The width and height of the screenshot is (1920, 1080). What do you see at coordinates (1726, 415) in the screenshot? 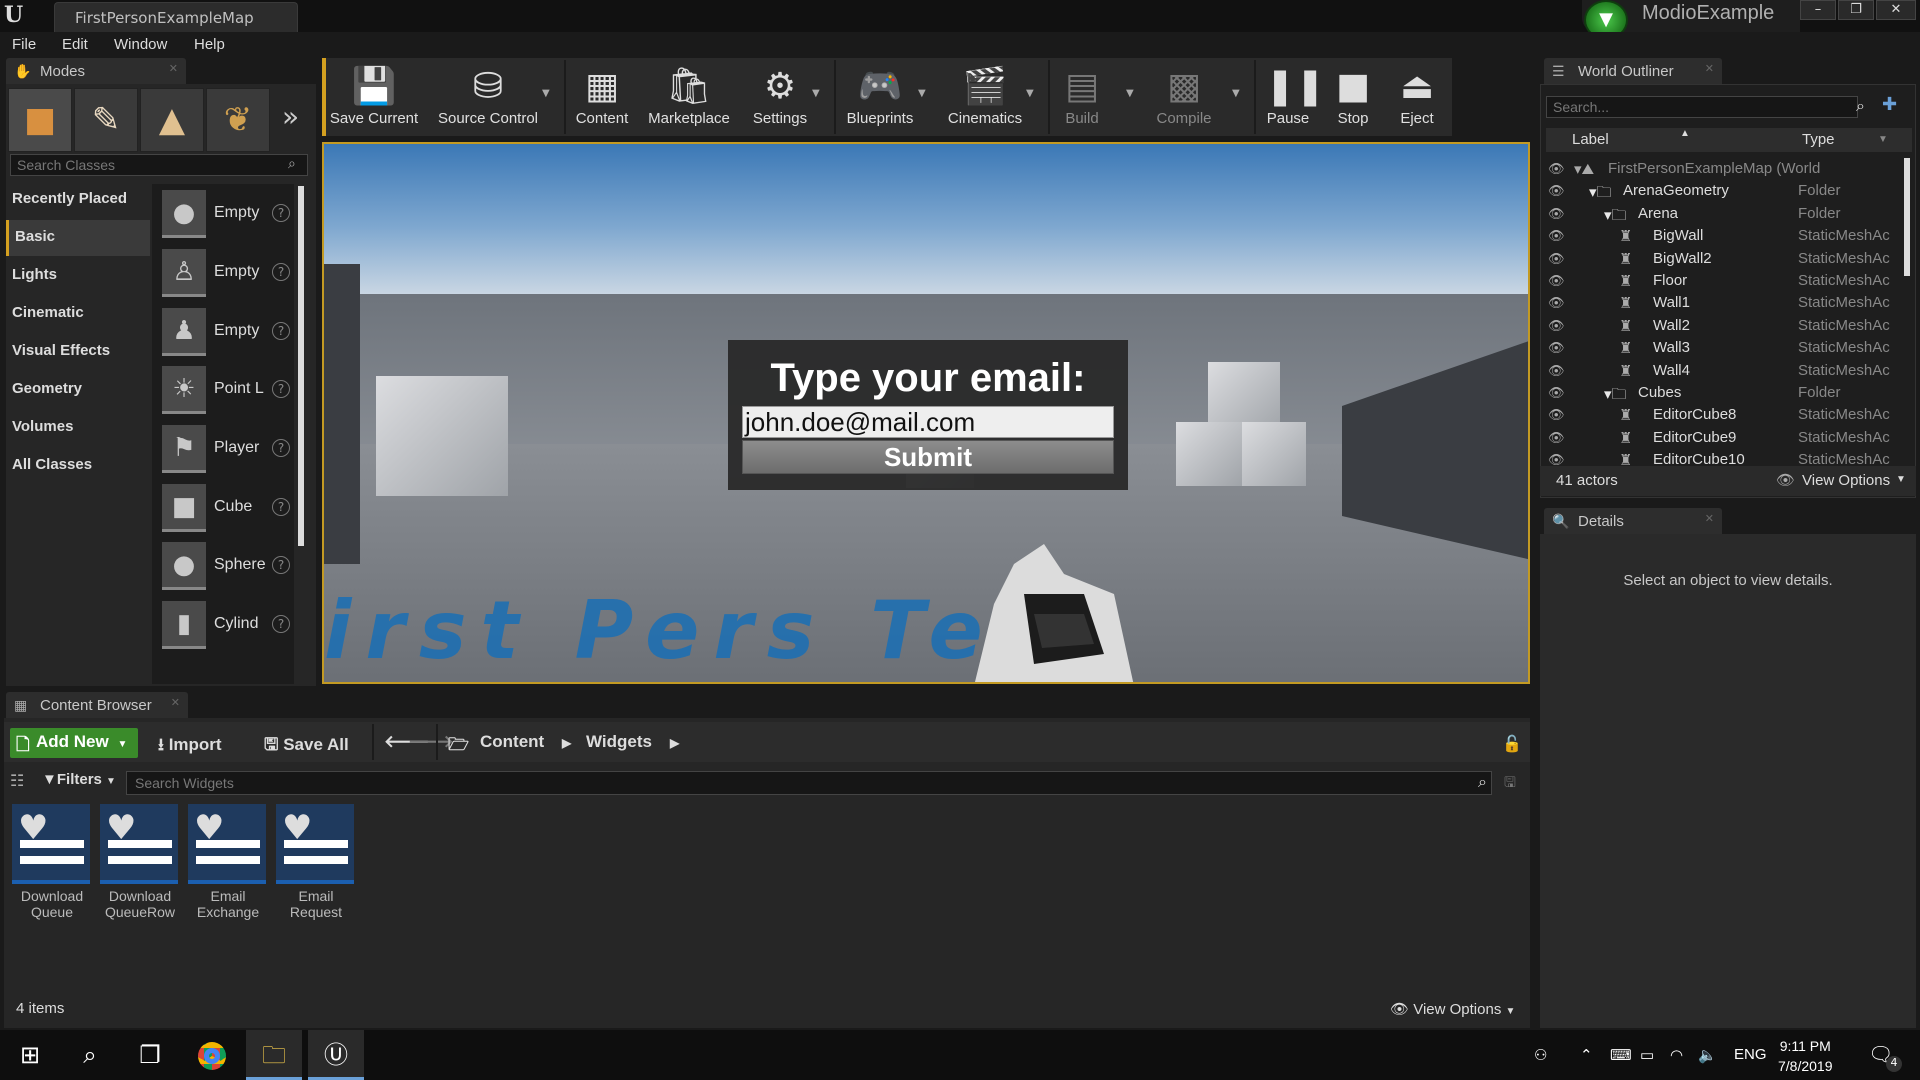
I see `outliner-row: 👁 ♜ EditorCube8 StaticMeshAc` at bounding box center [1726, 415].